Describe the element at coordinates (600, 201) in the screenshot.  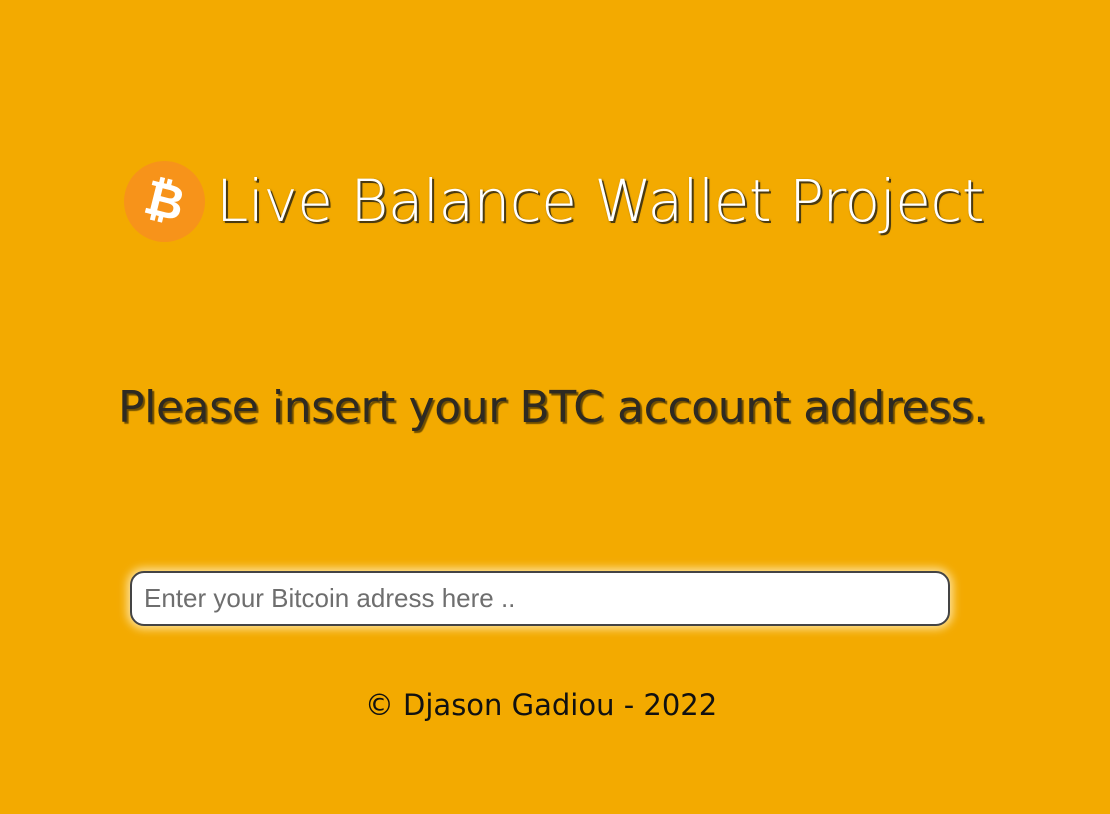
I see `page-title: Live Balance Wallet Project` at that location.